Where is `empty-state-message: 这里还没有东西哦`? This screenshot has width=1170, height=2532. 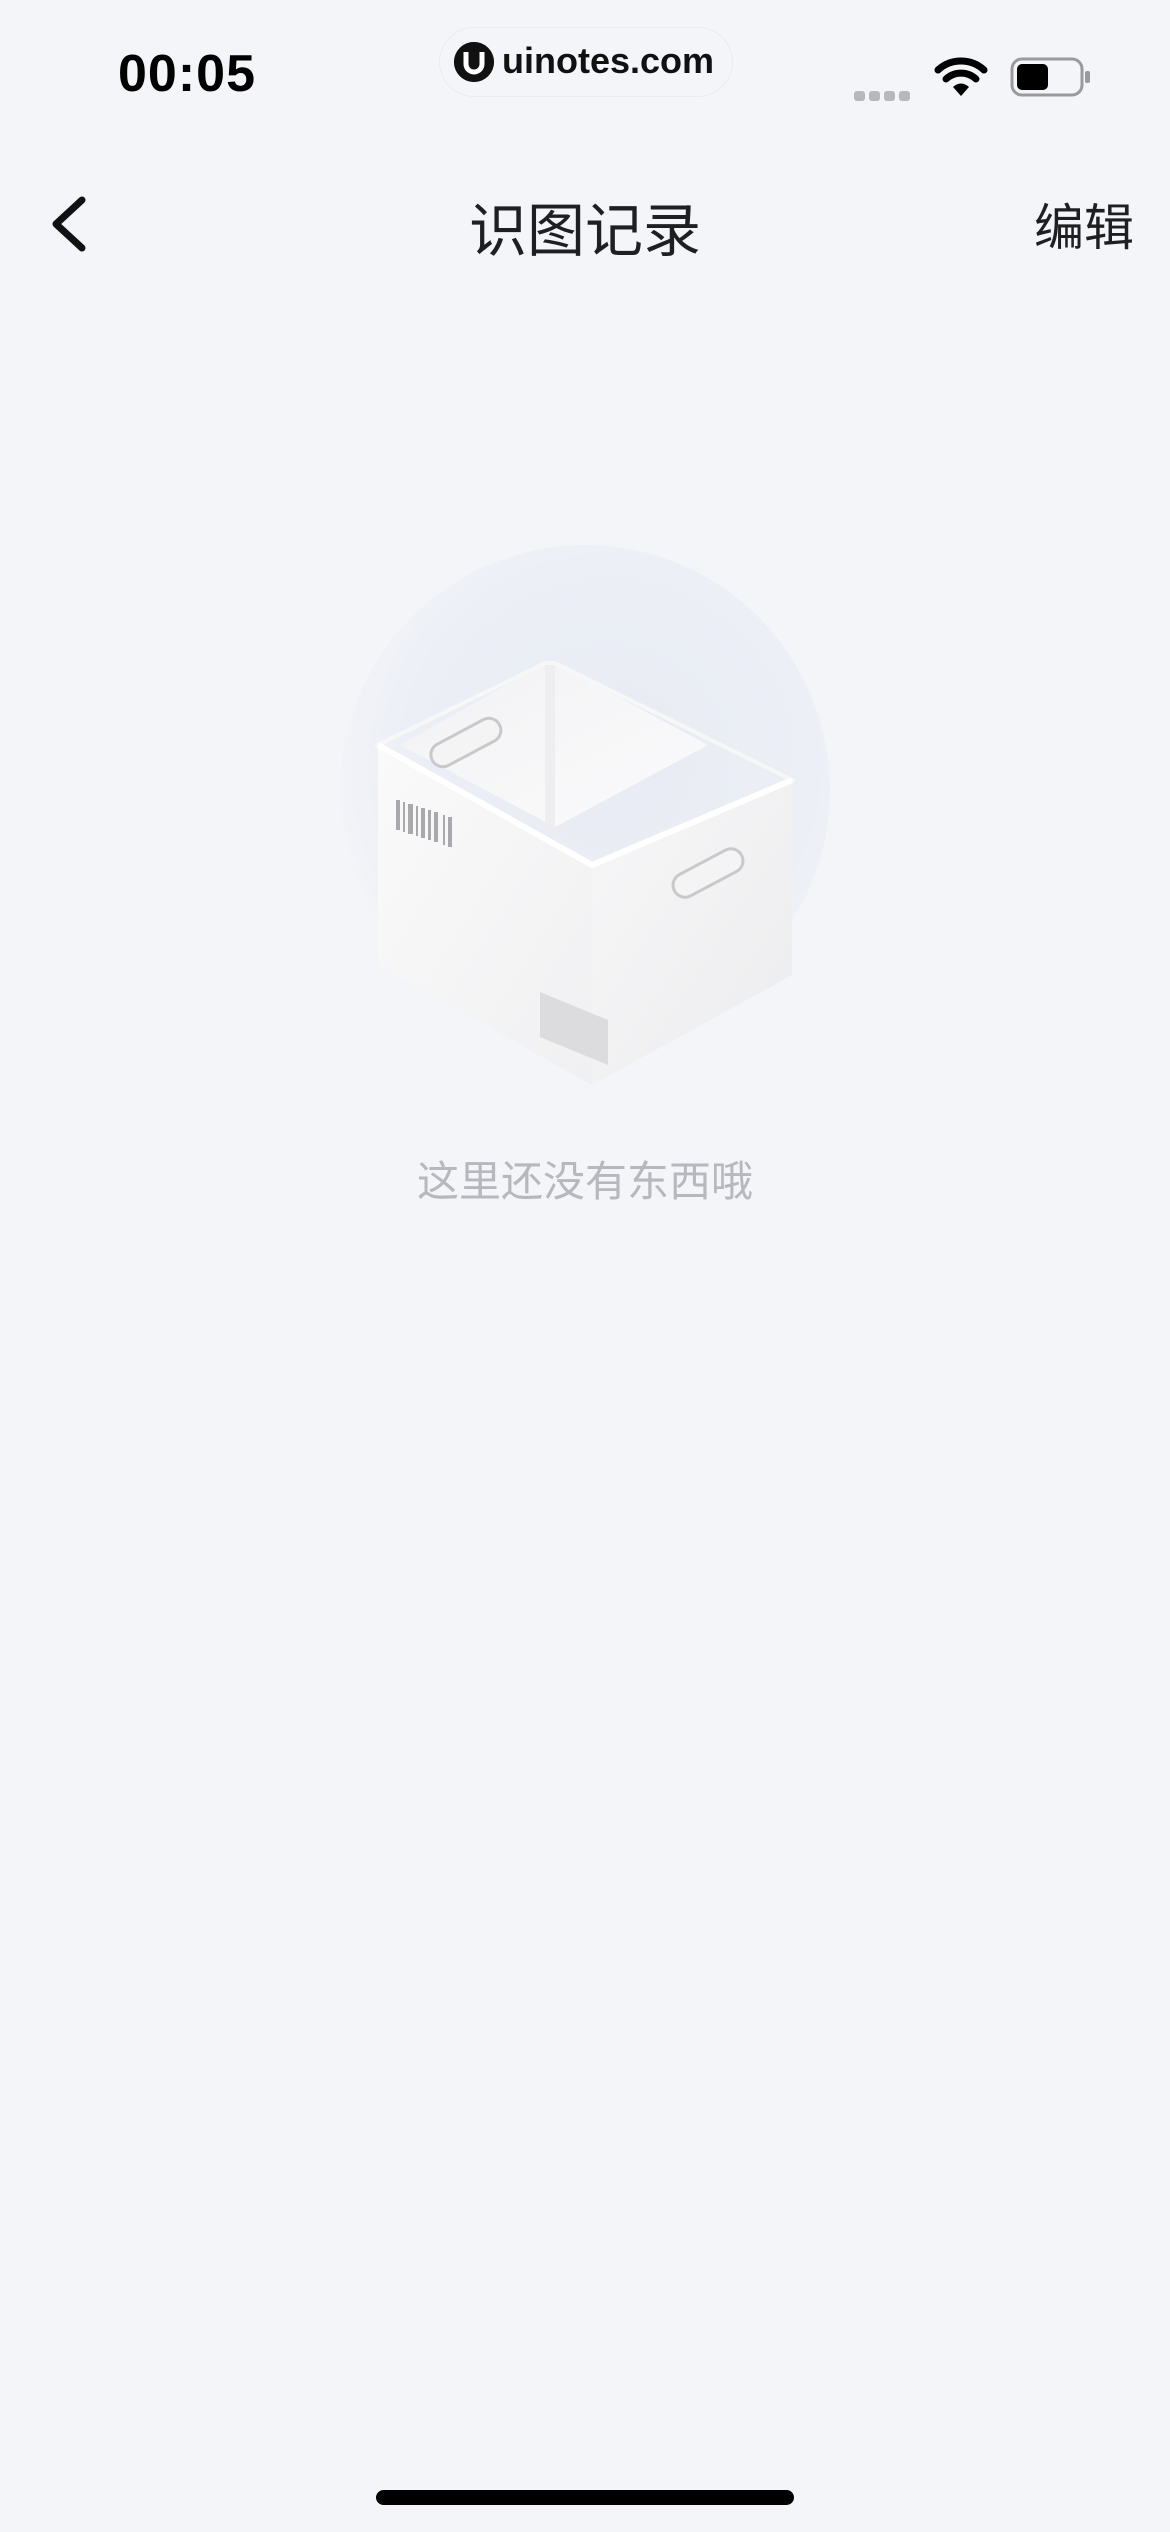
empty-state-message: 这里还没有东西哦 is located at coordinates (584, 1181).